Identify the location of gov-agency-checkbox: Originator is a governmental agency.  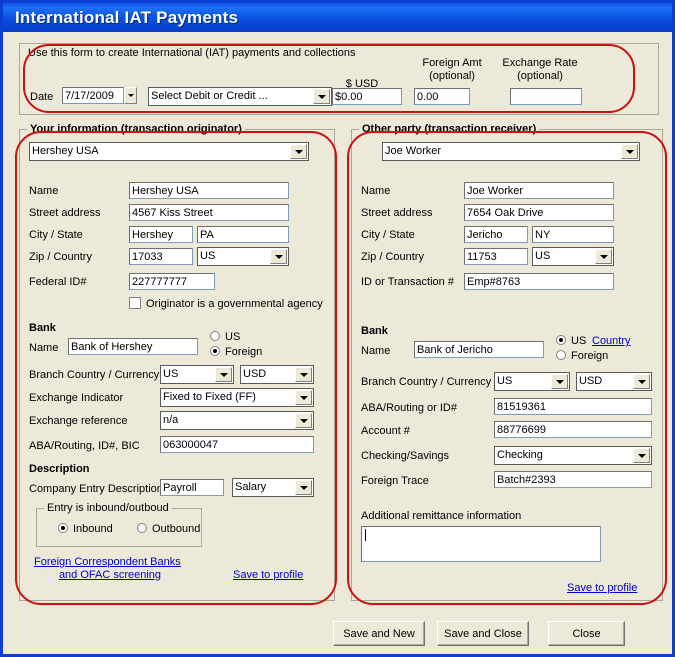
(226, 303).